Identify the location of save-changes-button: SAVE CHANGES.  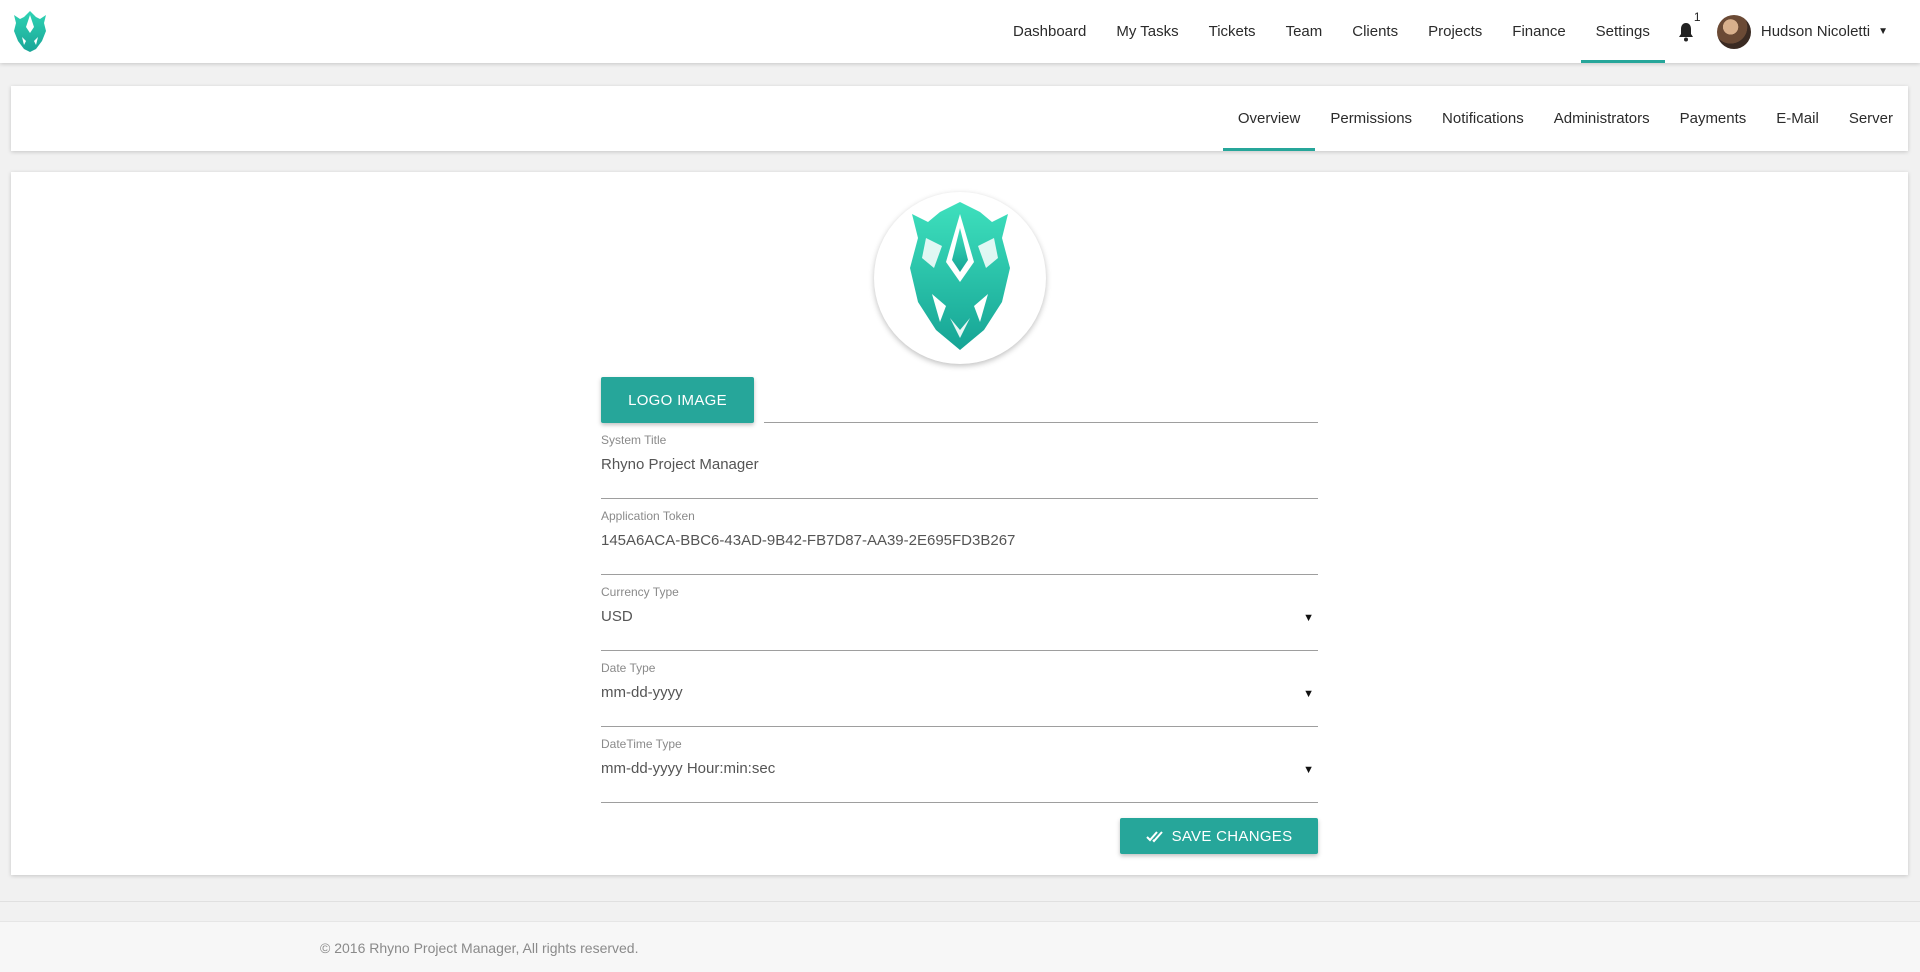
(1219, 836).